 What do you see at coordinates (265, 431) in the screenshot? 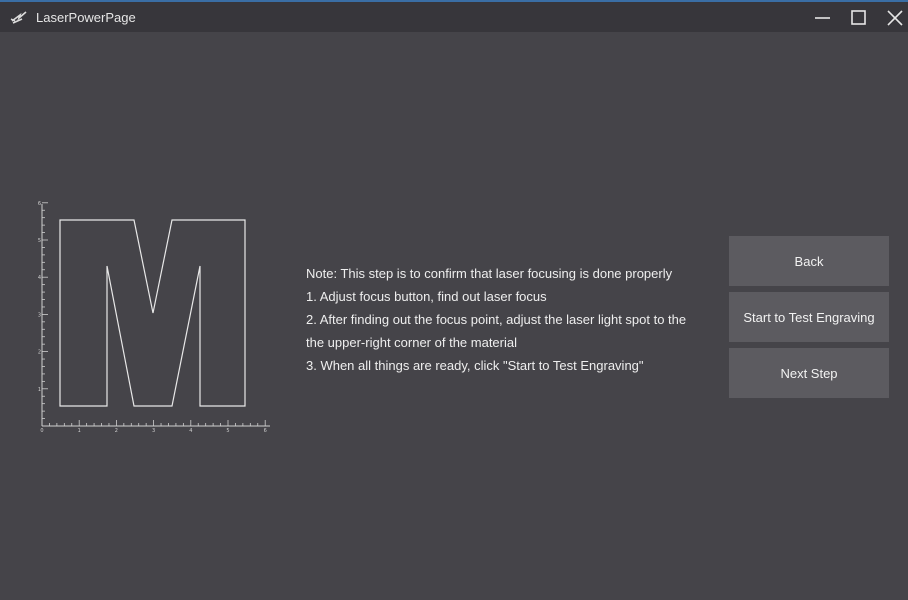
I see `x-tick-label: 6` at bounding box center [265, 431].